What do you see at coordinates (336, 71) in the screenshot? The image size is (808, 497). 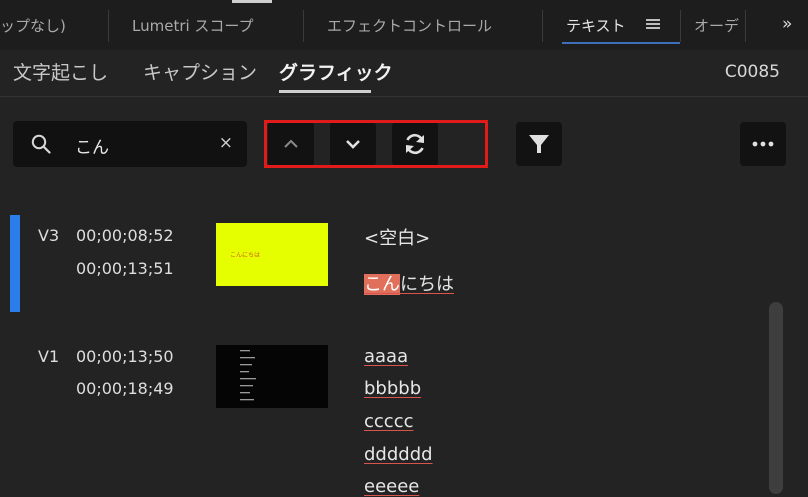 I see `tab-graphics: グラフィック` at bounding box center [336, 71].